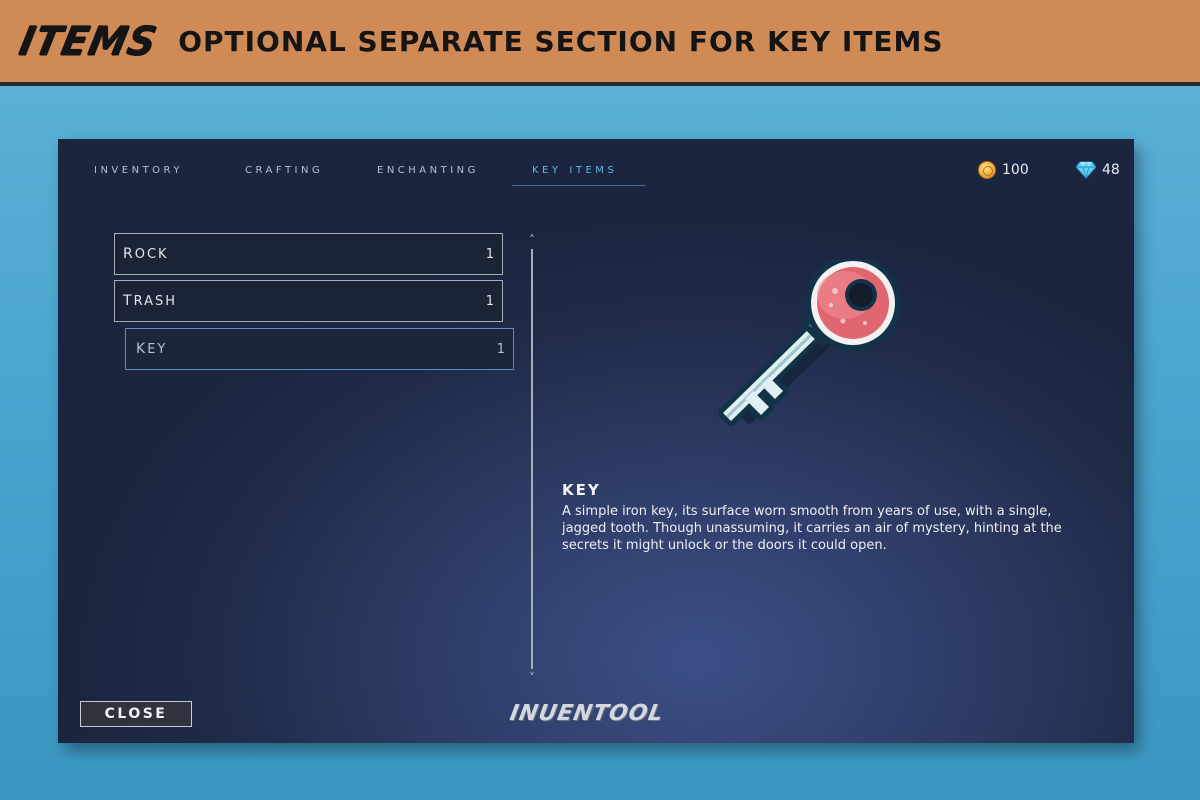  What do you see at coordinates (1086, 170) in the screenshot?
I see `diamond-icon` at bounding box center [1086, 170].